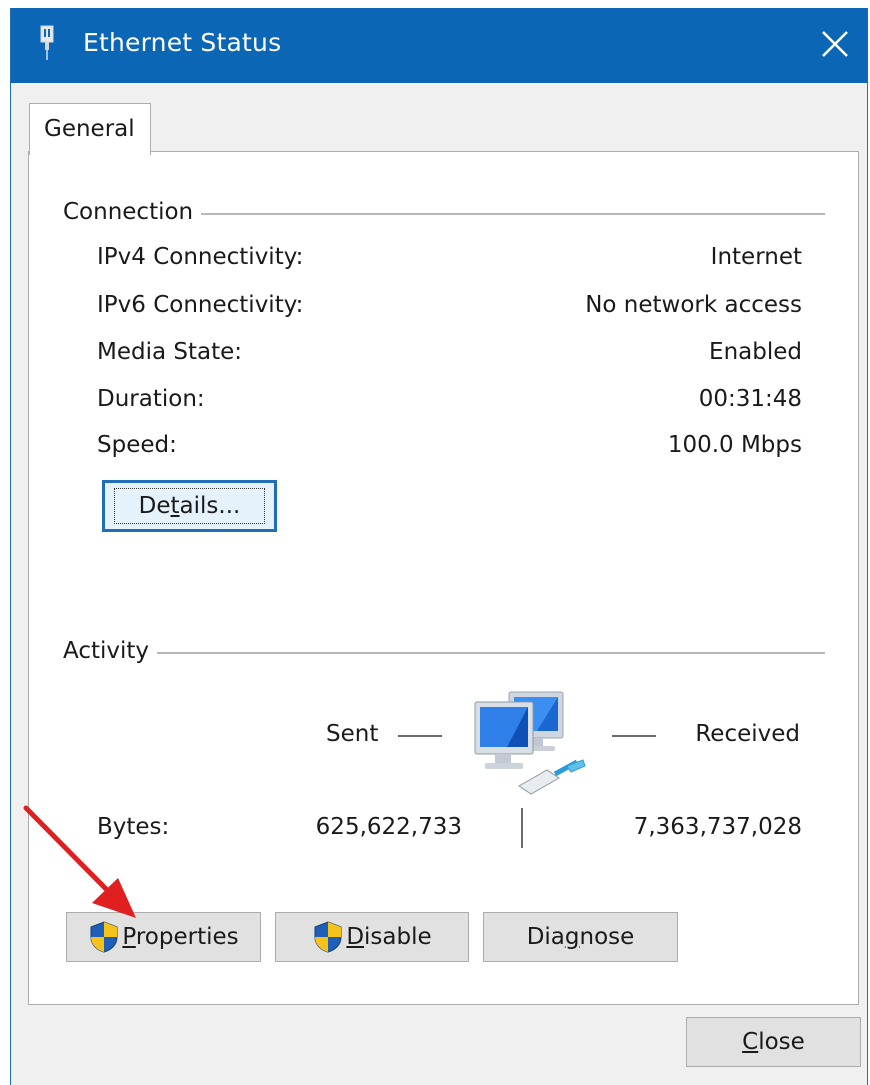  I want to click on tab-general: General, so click(90, 129).